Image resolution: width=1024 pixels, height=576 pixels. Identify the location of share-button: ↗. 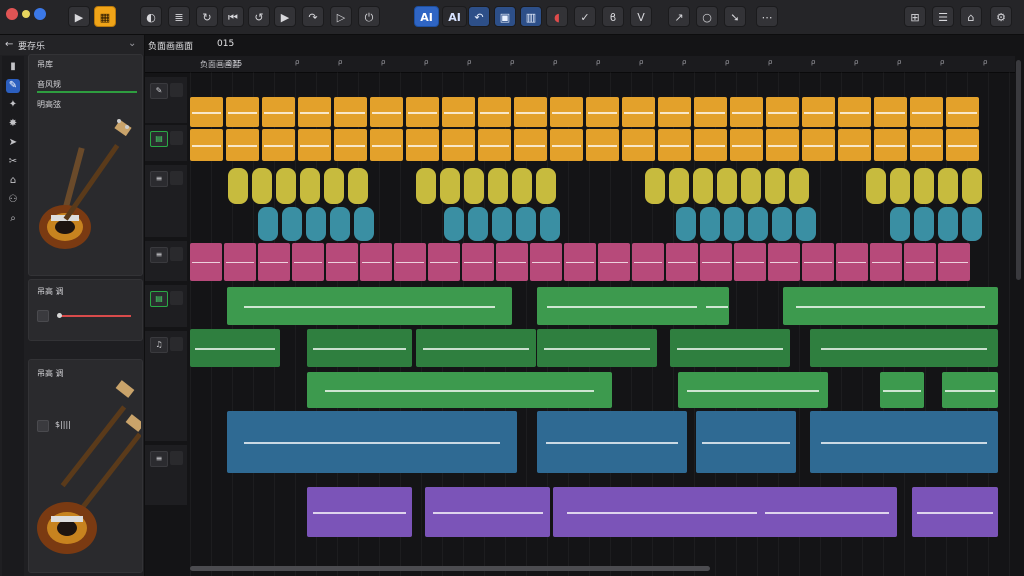
(679, 16).